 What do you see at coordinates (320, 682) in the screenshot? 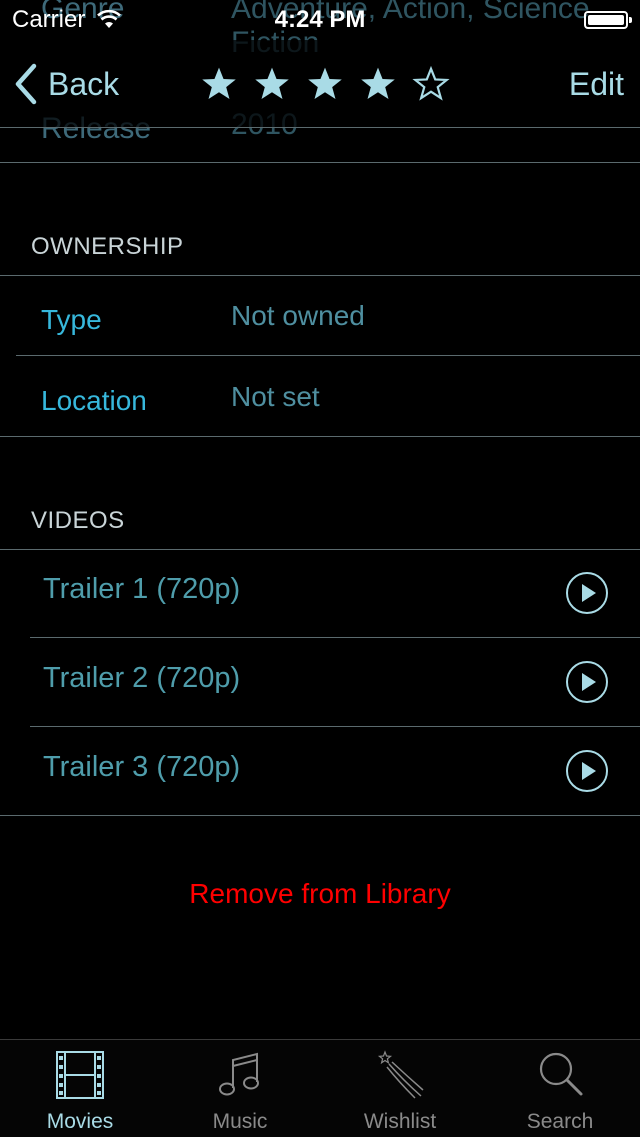
I see `video-row-trailer-2: Trailer 2 (720p)` at bounding box center [320, 682].